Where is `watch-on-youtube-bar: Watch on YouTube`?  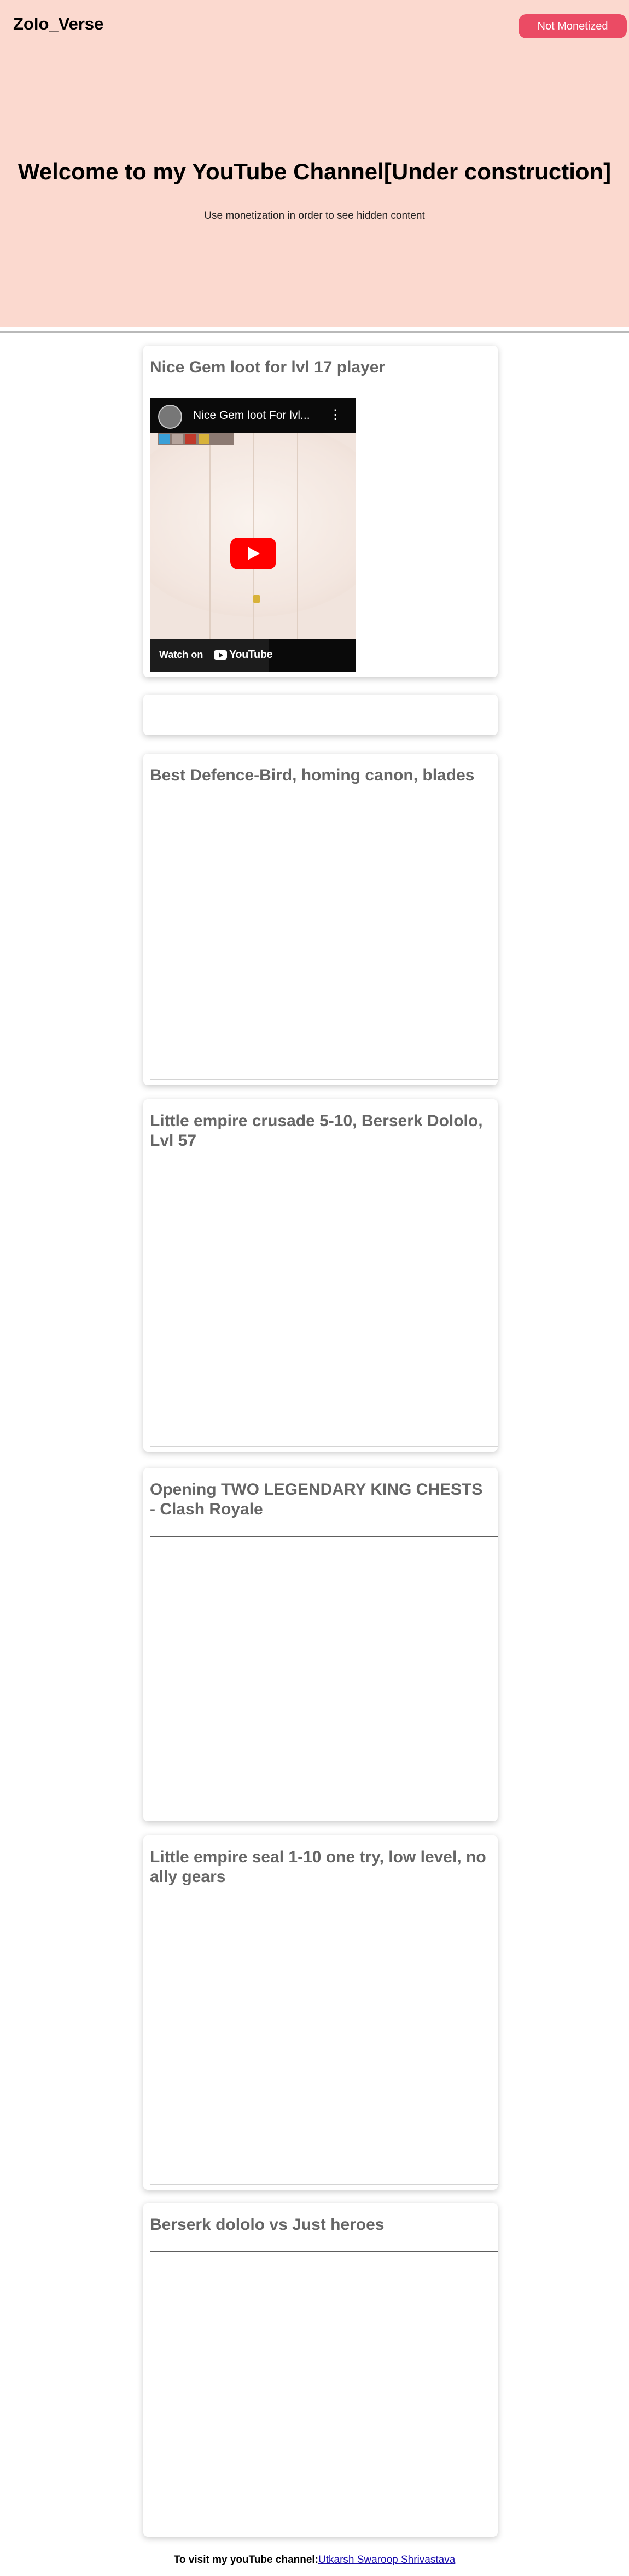 watch-on-youtube-bar: Watch on YouTube is located at coordinates (253, 655).